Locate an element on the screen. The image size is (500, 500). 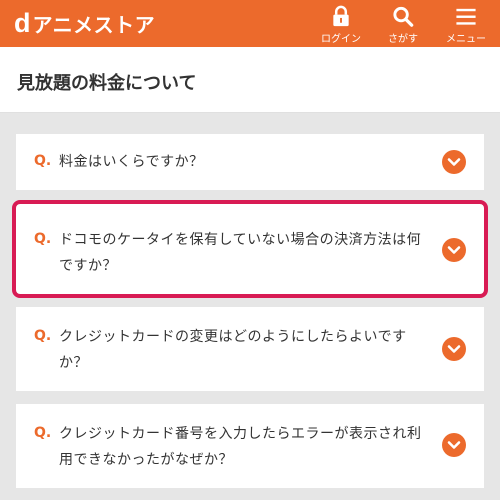
logo-mark: d is located at coordinates (22, 22).